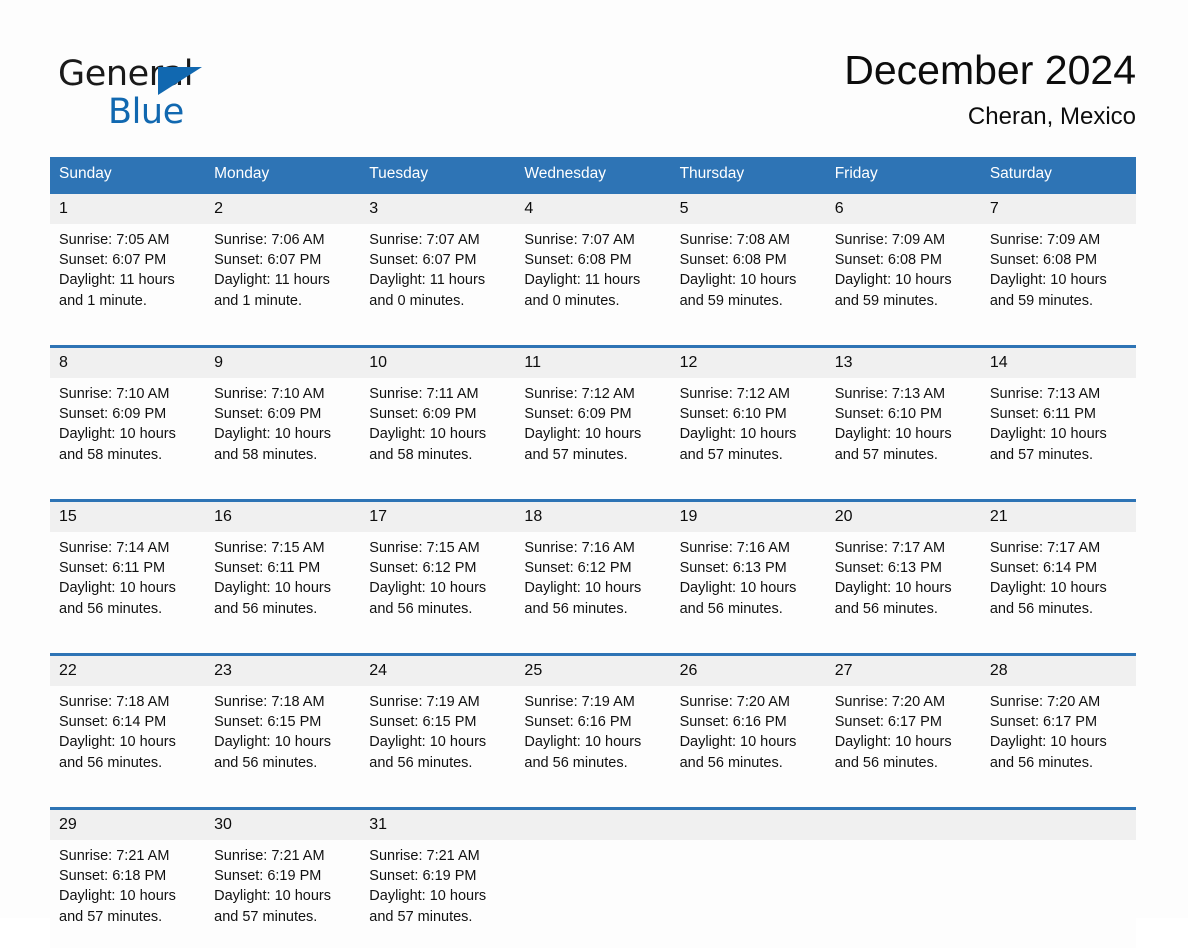 The height and width of the screenshot is (948, 1188). What do you see at coordinates (903, 394) in the screenshot?
I see `sunrise-text: Sunrise: 7:13 AM` at bounding box center [903, 394].